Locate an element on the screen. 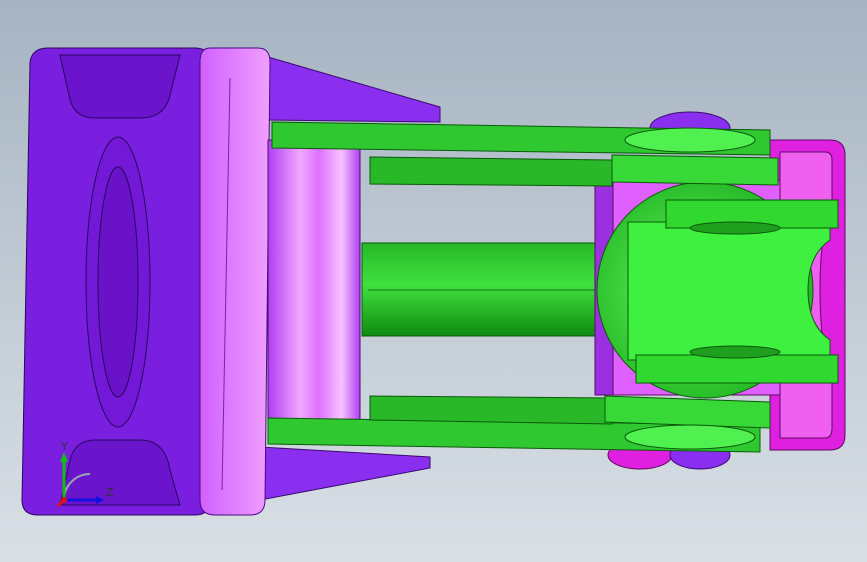 This screenshot has width=867, height=562. coordinate-triad: Y Z is located at coordinates (85, 474).